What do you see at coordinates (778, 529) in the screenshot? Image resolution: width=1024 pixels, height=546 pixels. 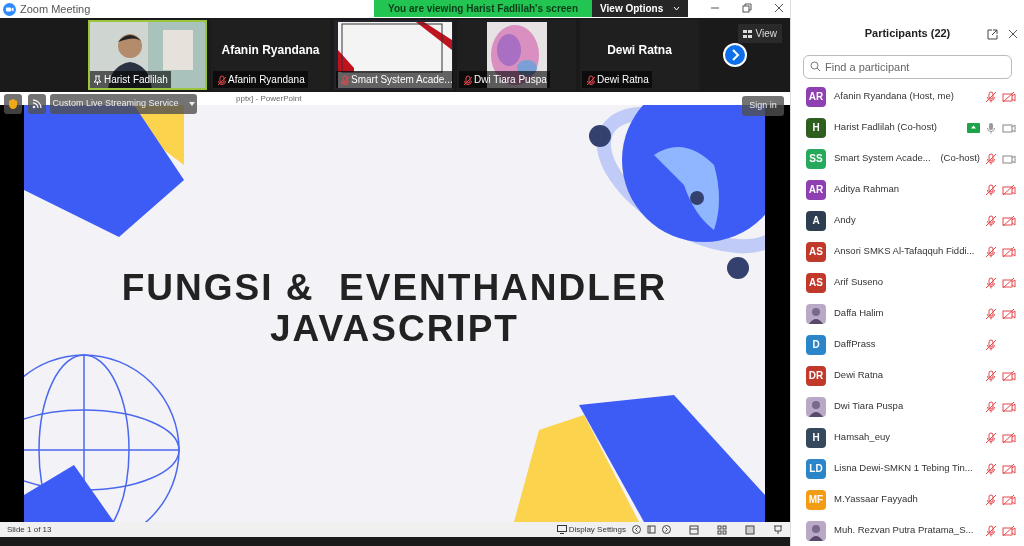 I see `slide-show-icon` at bounding box center [778, 529].